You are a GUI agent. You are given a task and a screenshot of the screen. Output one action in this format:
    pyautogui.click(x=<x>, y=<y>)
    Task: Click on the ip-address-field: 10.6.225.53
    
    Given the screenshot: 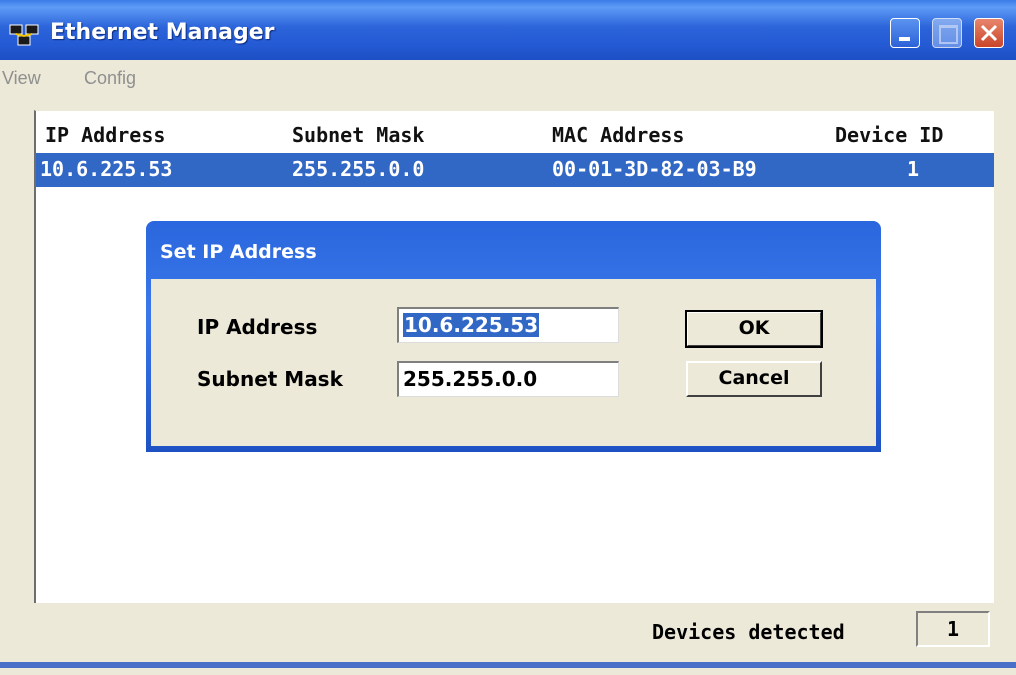 What is the action you would take?
    pyautogui.click(x=508, y=325)
    